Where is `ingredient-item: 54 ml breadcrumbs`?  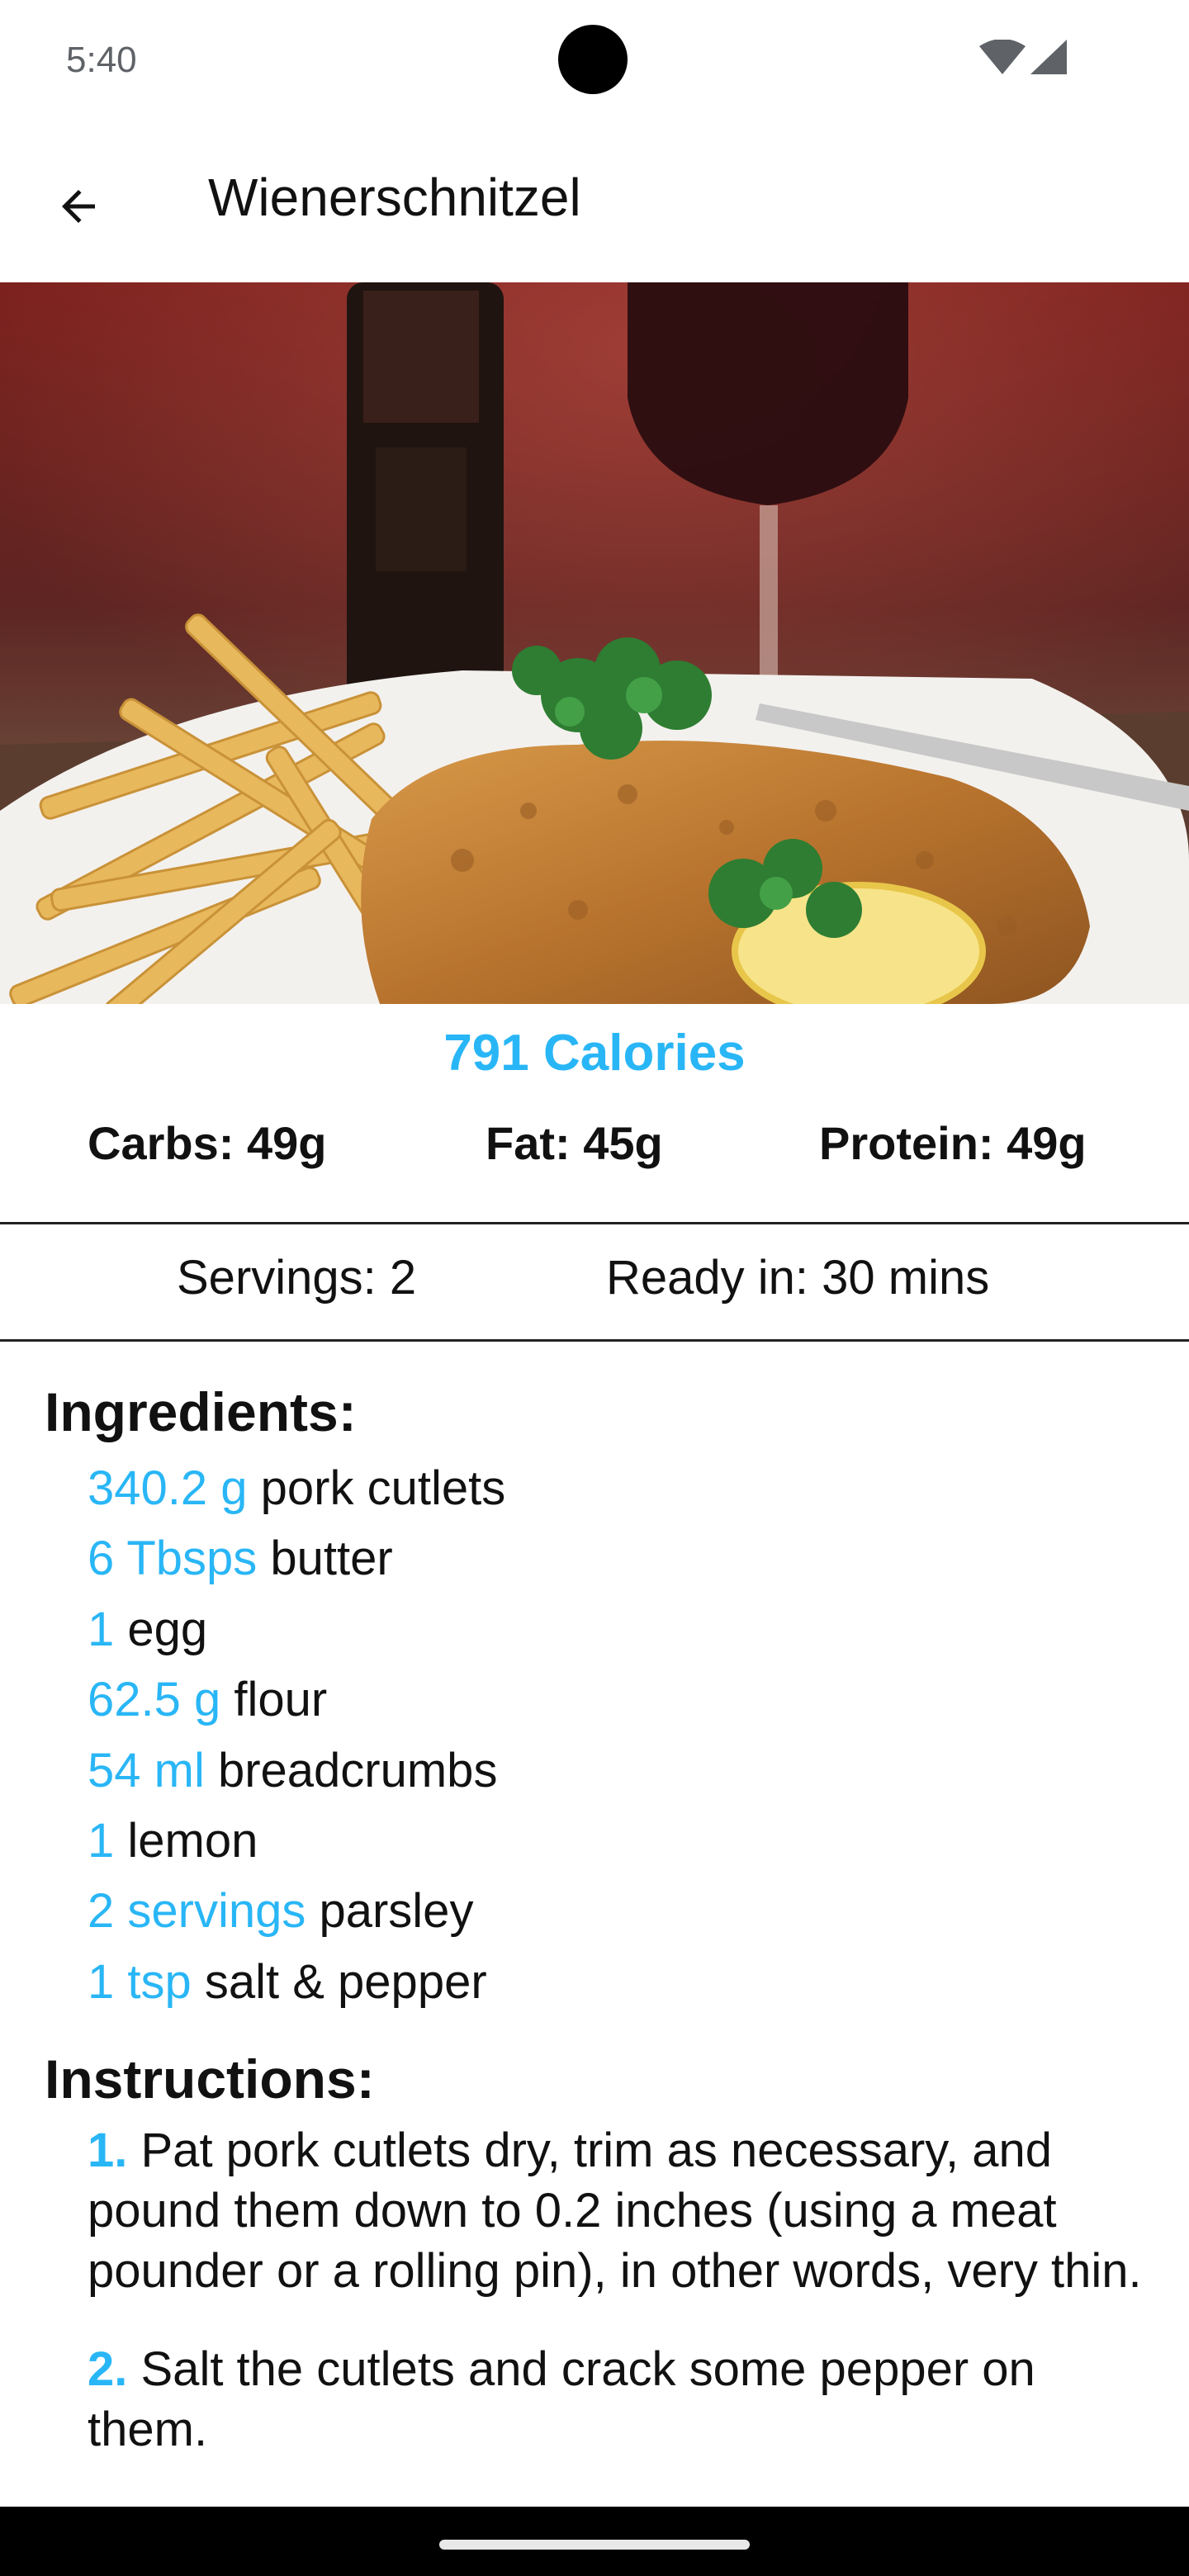
ingredient-item: 54 ml breadcrumbs is located at coordinates (296, 1770).